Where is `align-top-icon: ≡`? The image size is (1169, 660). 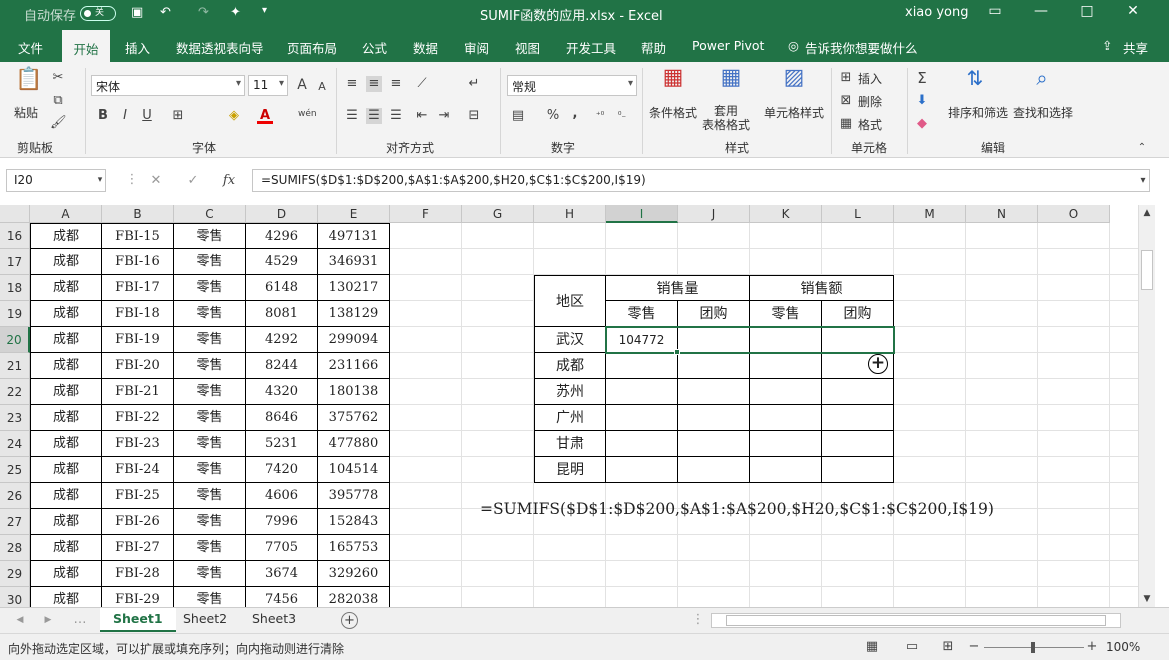 align-top-icon: ≡ is located at coordinates (352, 84).